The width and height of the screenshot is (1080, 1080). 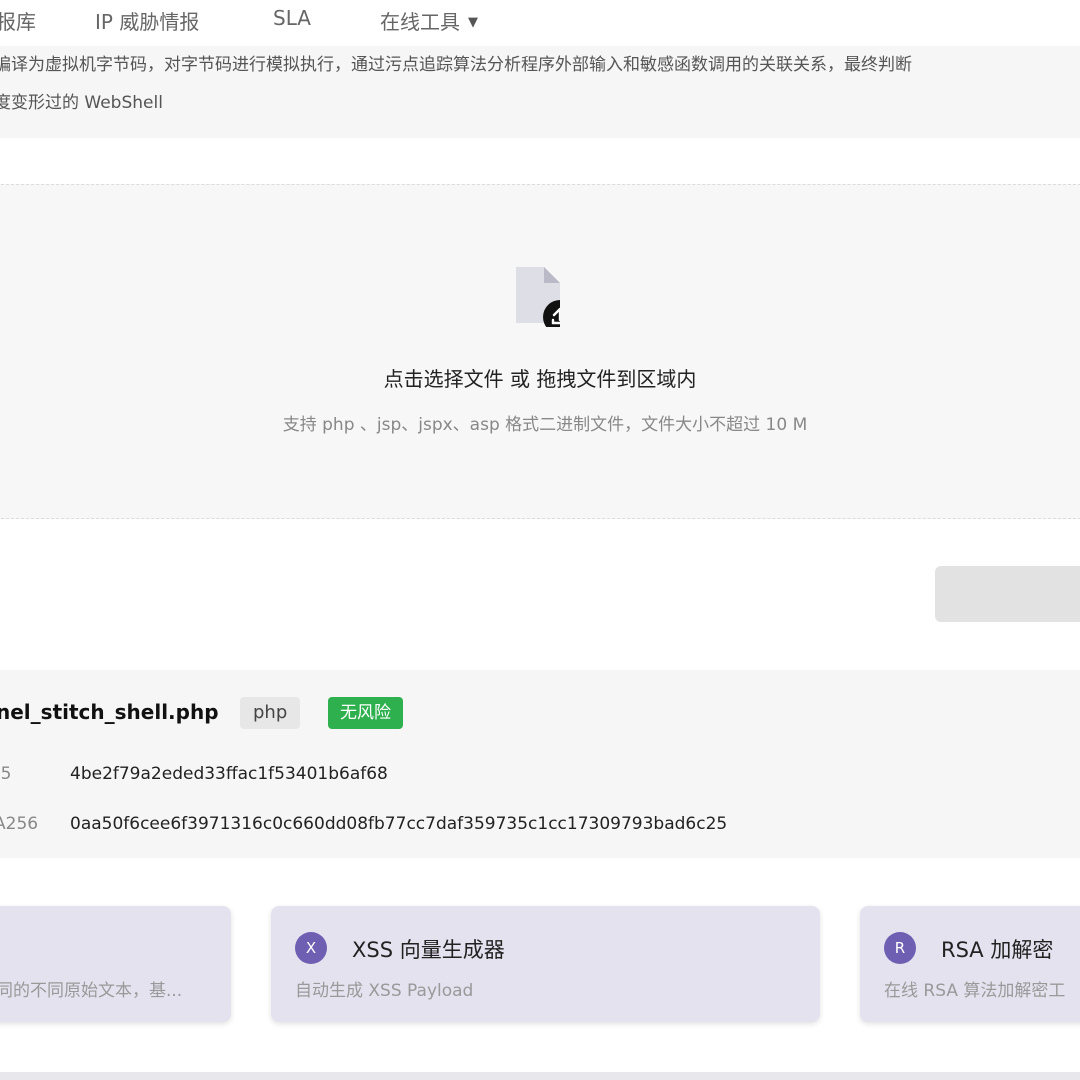 I want to click on nav-item-online-tools: 在线工具 ▼, so click(x=429, y=20).